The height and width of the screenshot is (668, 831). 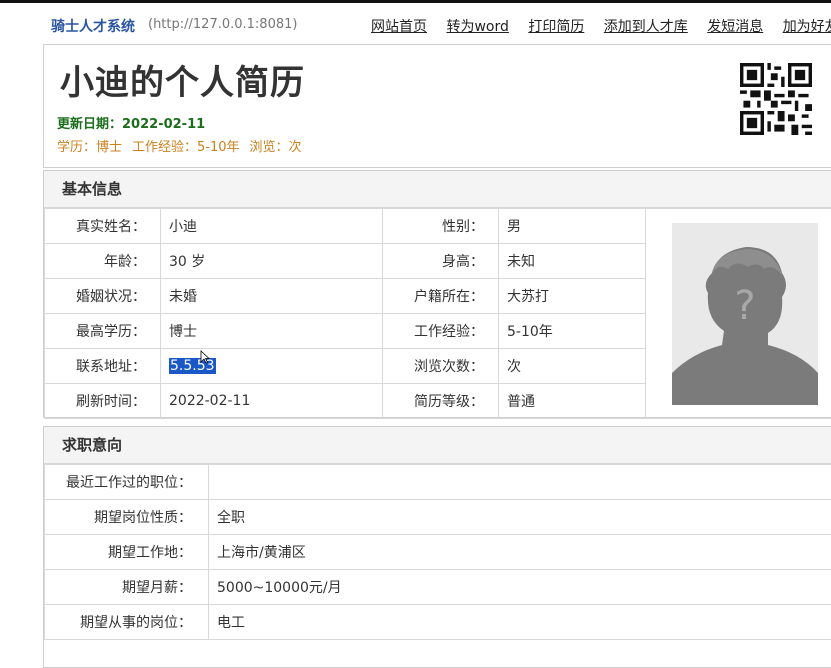 I want to click on updated-date: 更新日期：2022-02-11, so click(x=131, y=122).